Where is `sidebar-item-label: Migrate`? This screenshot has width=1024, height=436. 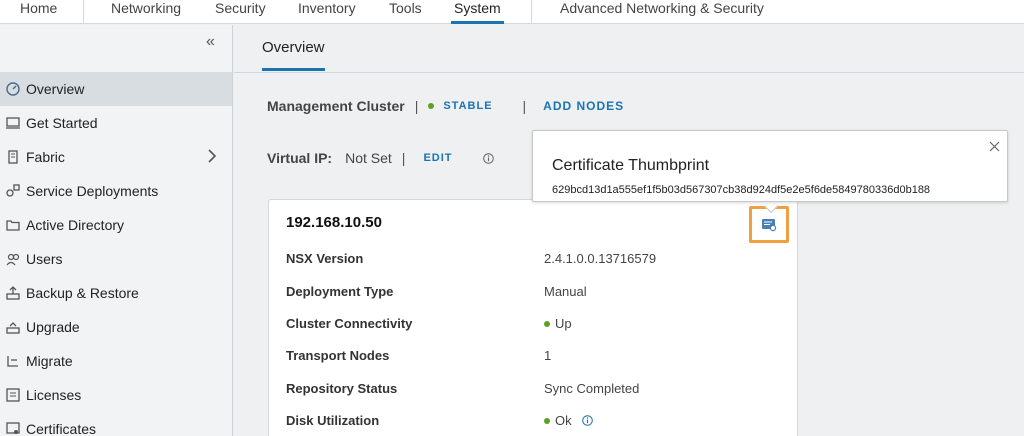
sidebar-item-label: Migrate is located at coordinates (49, 361).